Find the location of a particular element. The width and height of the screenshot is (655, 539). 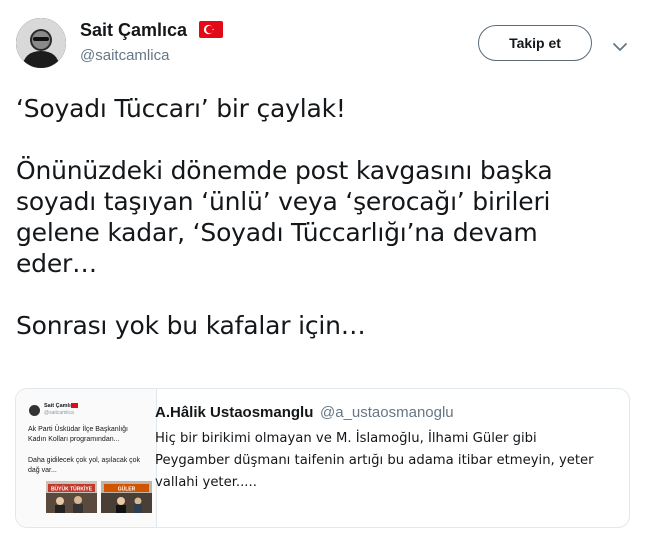

thumbnail-photo: BÜYÜK TÜRKİYE is located at coordinates (71, 497).